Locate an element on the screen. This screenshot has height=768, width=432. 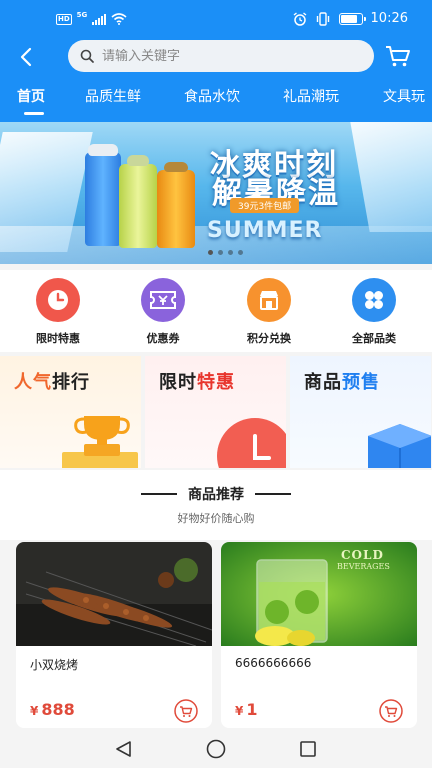
search-bar is located at coordinates (221, 56).